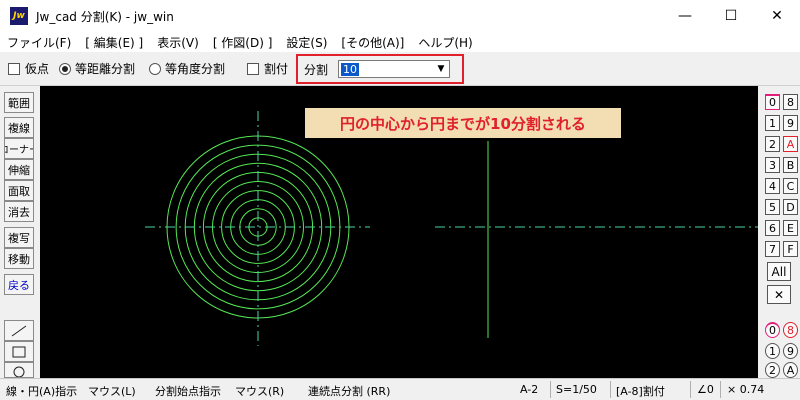 This screenshot has height=400, width=800. Describe the element at coordinates (19, 169) in the screenshot. I see `tool-stretch: 伸縮` at that location.